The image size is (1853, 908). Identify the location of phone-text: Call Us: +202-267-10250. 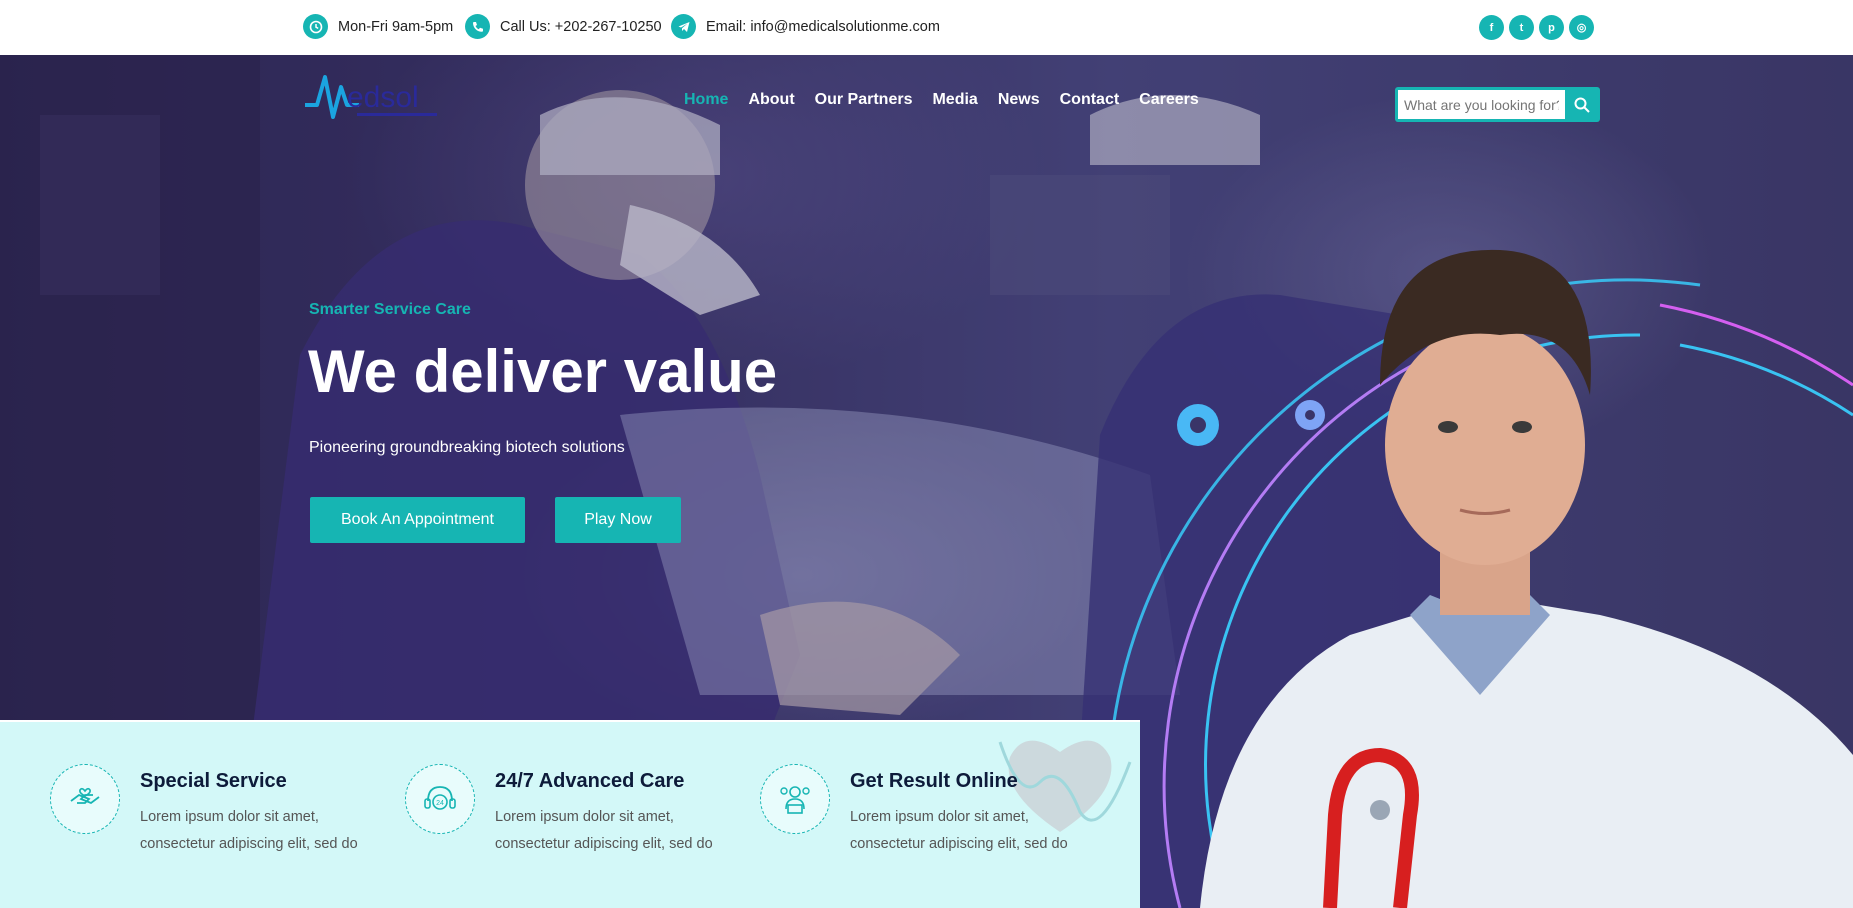
(581, 27).